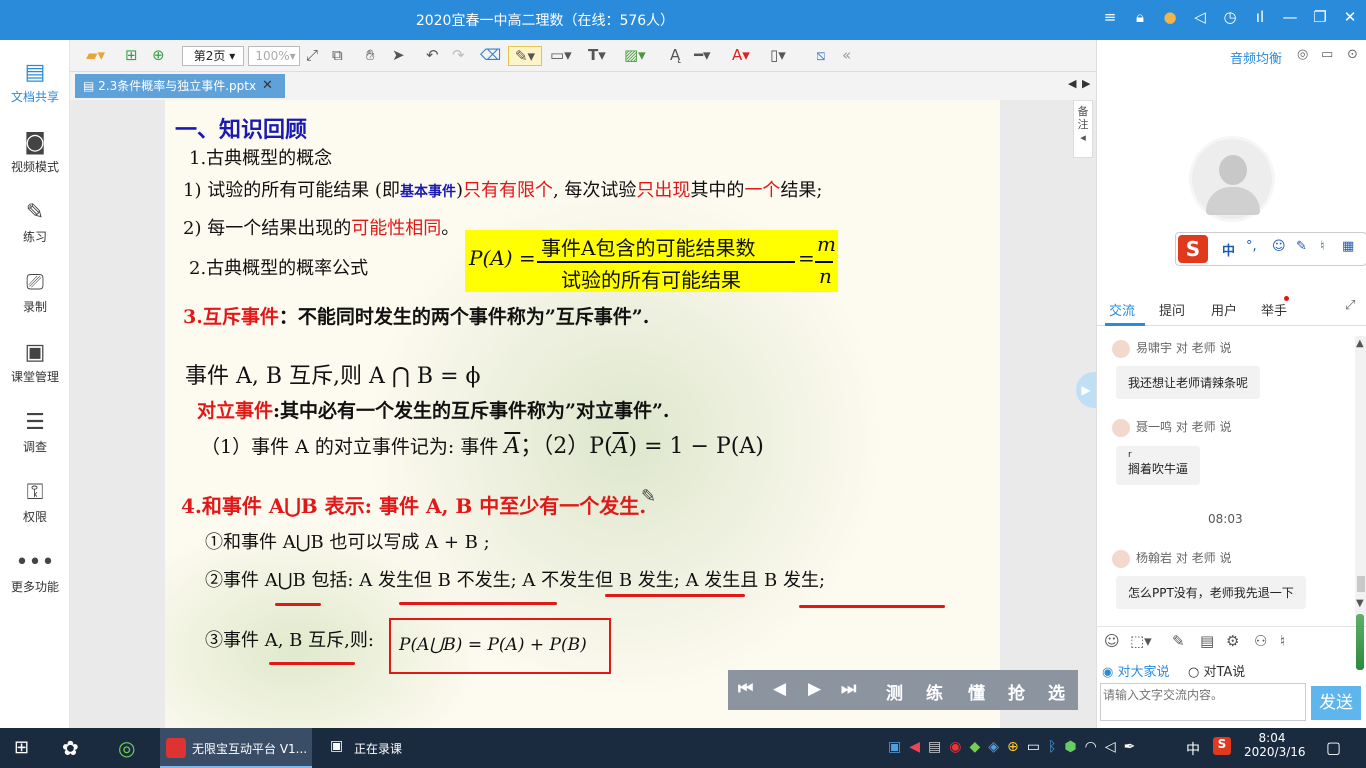 This screenshot has width=1366, height=768. Describe the element at coordinates (1222, 746) in the screenshot. I see `sogou-tray-icon: S` at that location.